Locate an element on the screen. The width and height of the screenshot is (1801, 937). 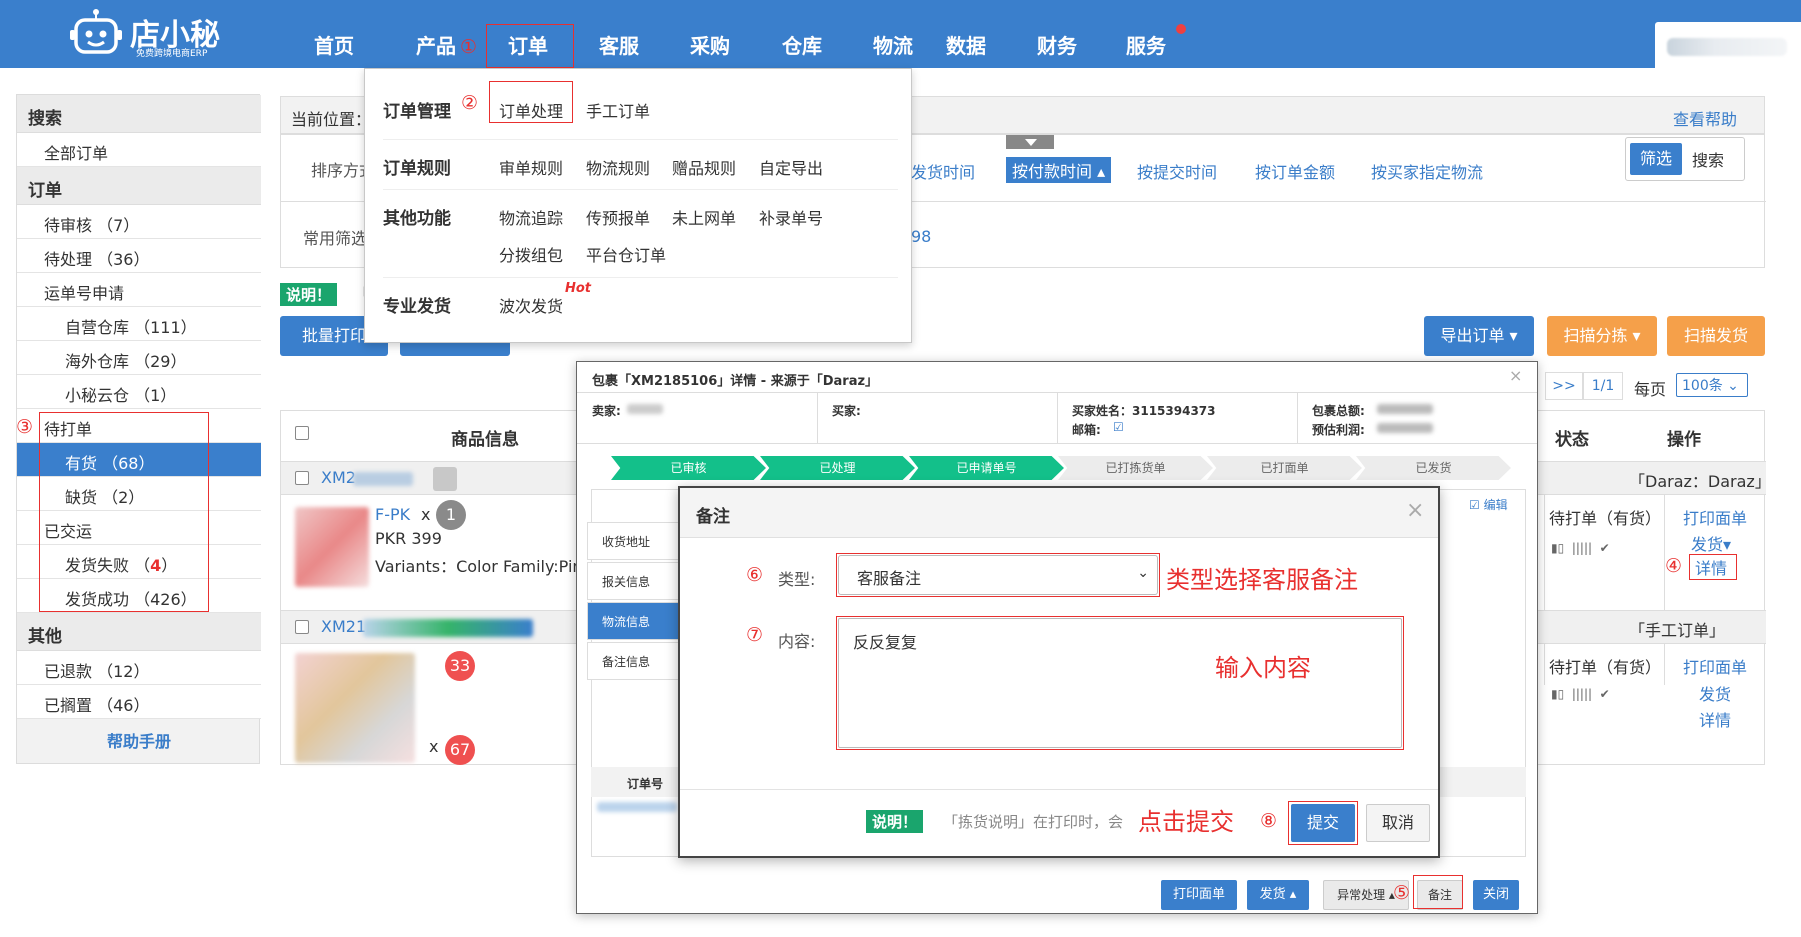
dd-pre-report: 传预报单 is located at coordinates (618, 217).